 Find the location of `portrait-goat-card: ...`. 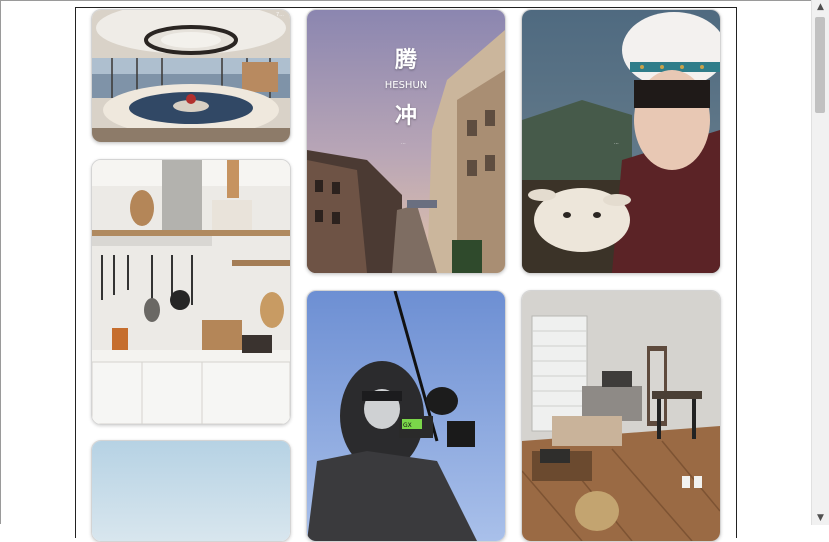

portrait-goat-card: ... is located at coordinates (621, 141).